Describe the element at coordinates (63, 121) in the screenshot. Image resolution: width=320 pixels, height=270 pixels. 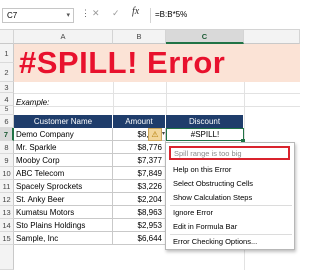
I see `table-header-customer-name: Customer Name` at that location.